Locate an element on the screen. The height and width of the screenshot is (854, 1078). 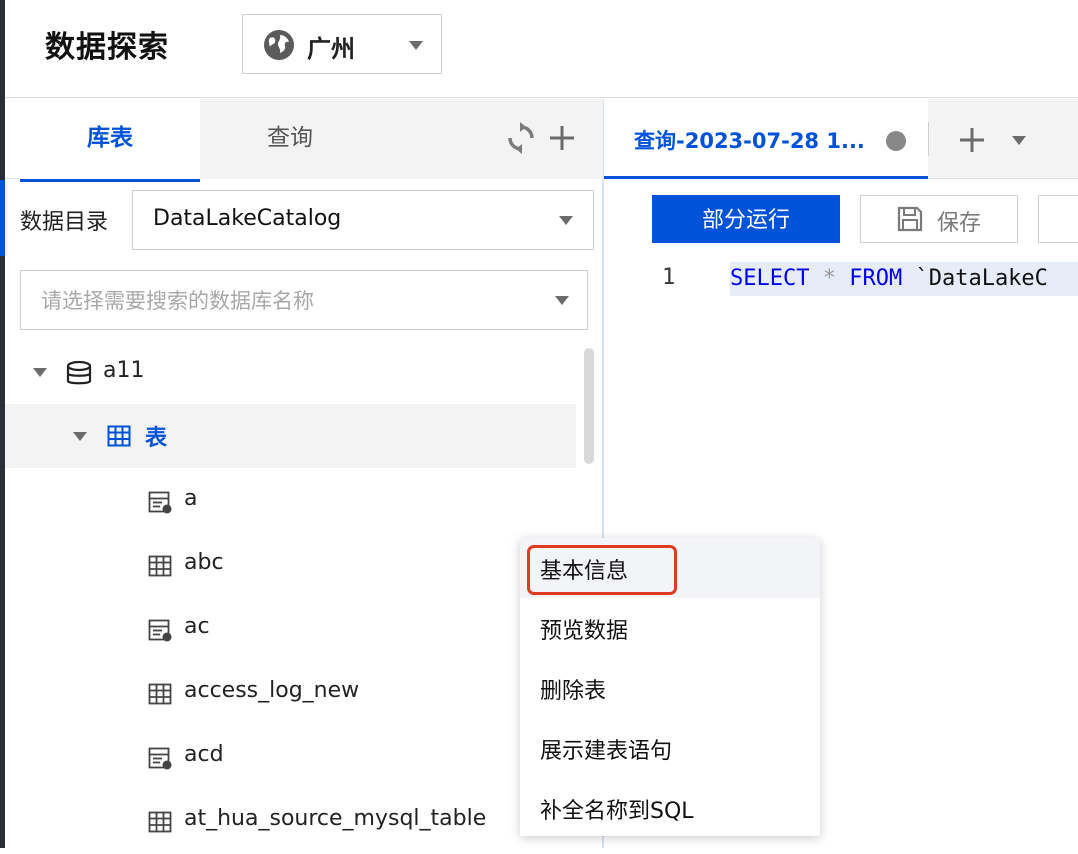
add-icon is located at coordinates (562, 138).